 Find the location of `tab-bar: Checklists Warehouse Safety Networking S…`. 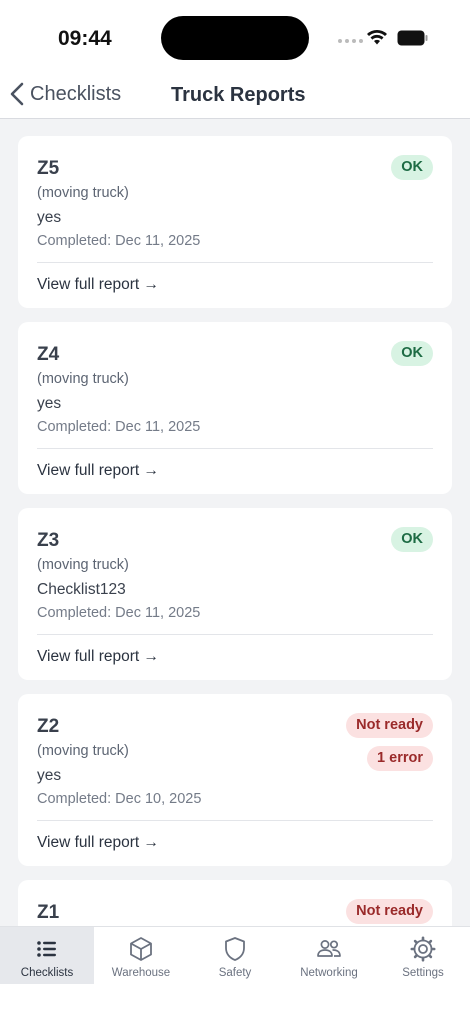

tab-bar: Checklists Warehouse Safety Networking S… is located at coordinates (235, 955).